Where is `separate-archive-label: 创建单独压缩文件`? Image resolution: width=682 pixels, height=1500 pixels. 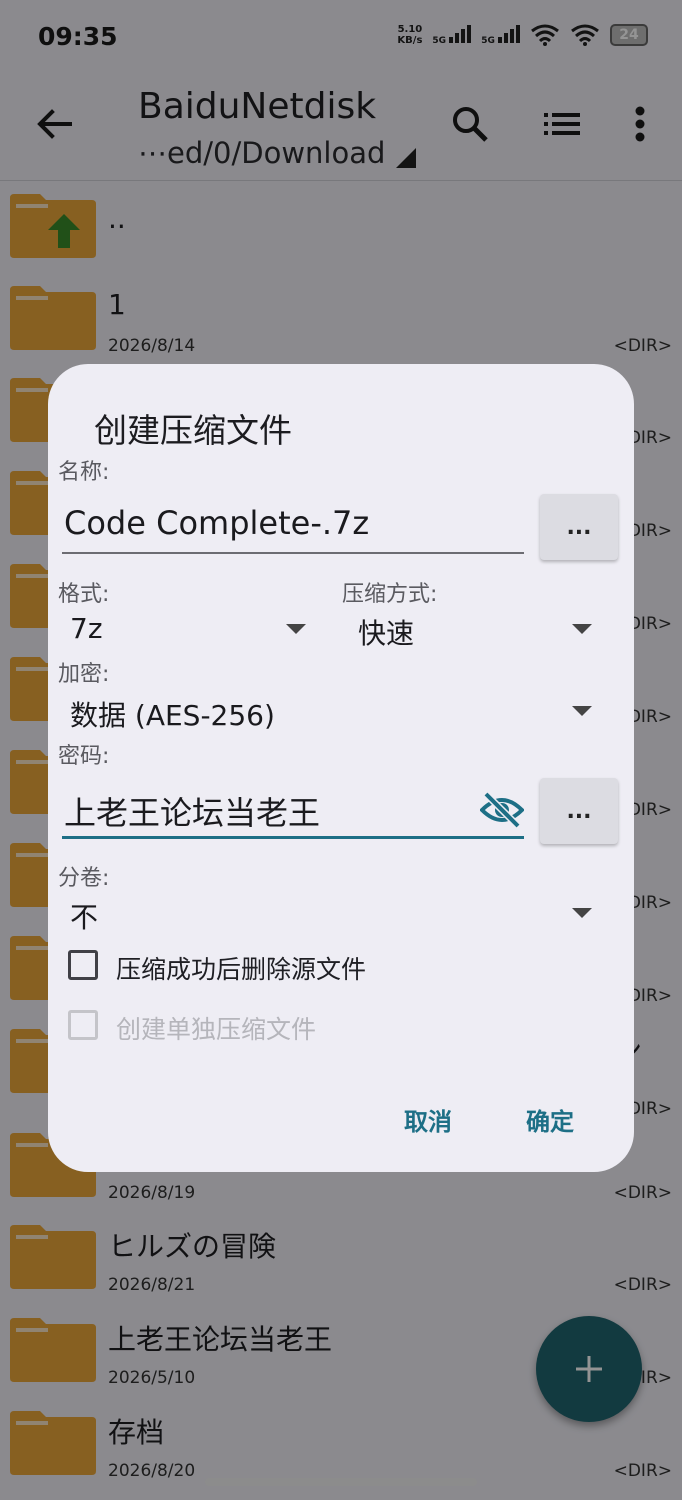
separate-archive-label: 创建单独压缩文件 is located at coordinates (216, 1029).